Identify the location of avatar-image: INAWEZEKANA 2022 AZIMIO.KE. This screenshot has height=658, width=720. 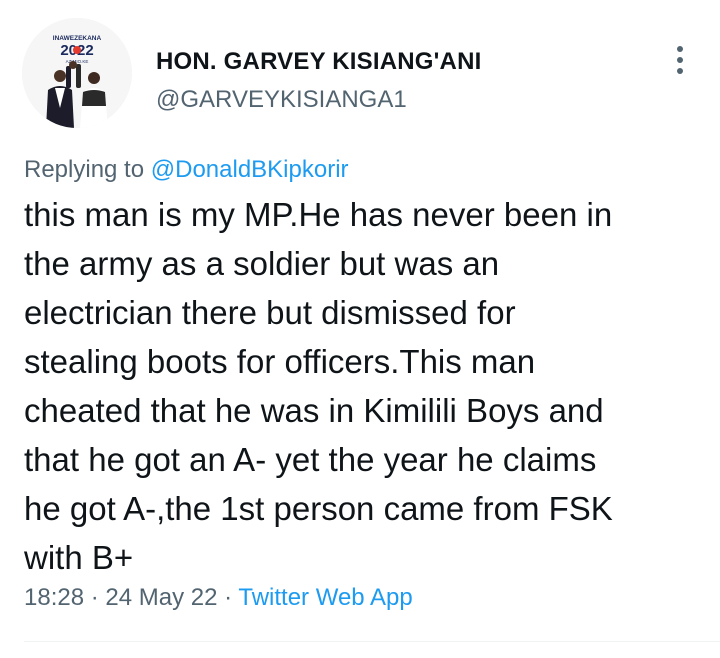
(77, 73).